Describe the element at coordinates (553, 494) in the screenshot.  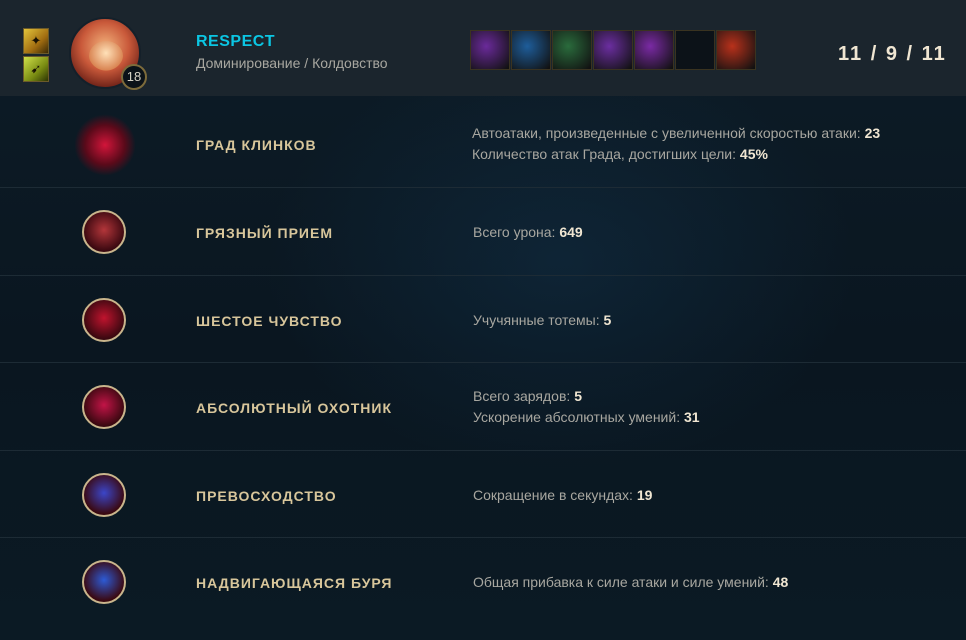
I see `stat-label: Сокращение в секундах:` at that location.